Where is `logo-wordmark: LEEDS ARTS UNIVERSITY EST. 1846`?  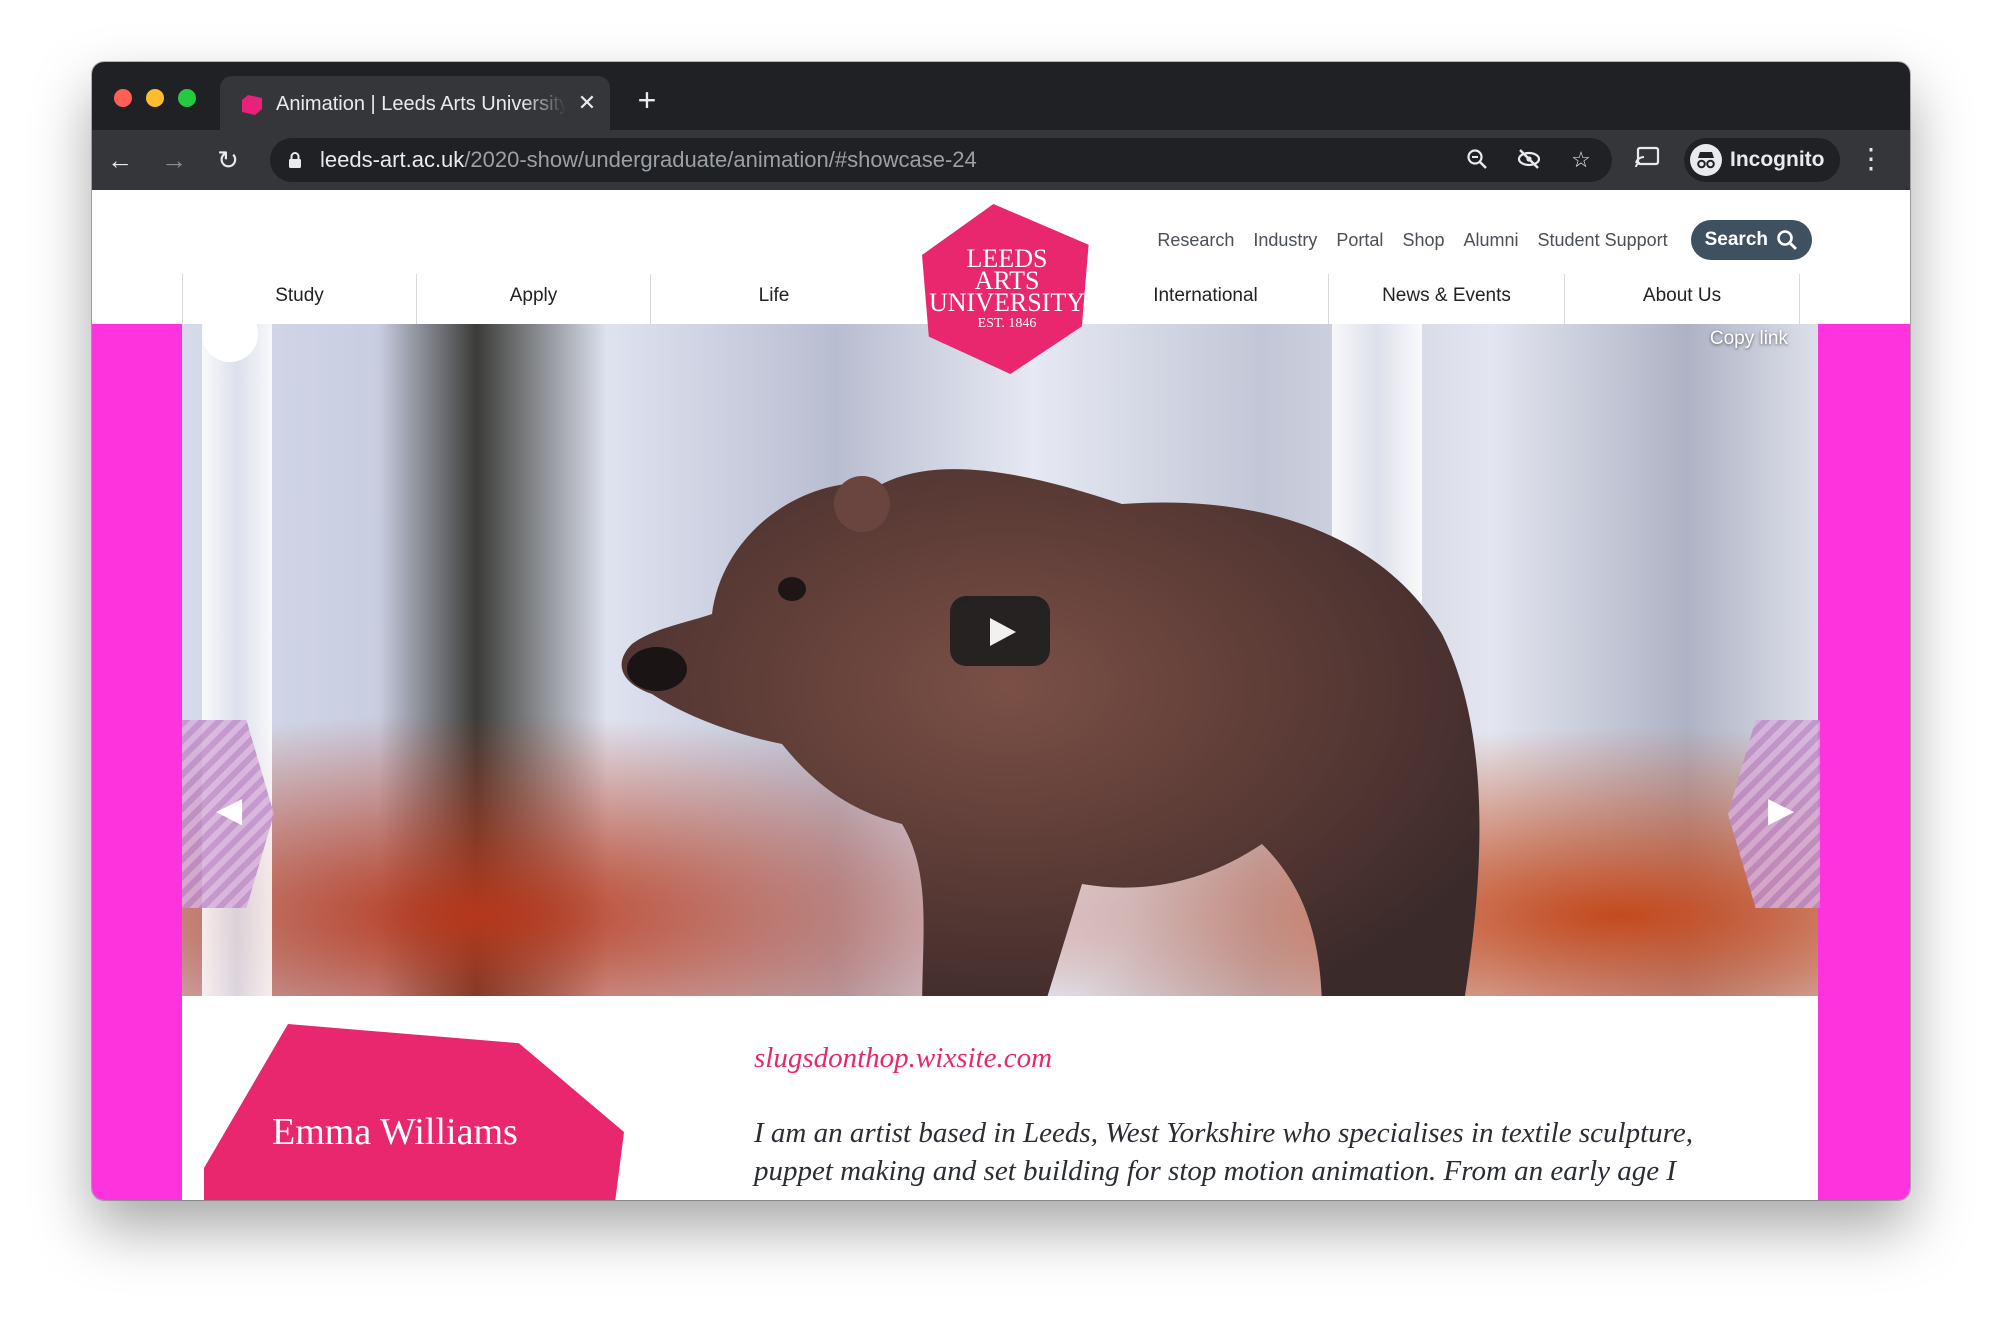
logo-wordmark: LEEDS ARTS UNIVERSITY EST. 1846 is located at coordinates (1007, 289).